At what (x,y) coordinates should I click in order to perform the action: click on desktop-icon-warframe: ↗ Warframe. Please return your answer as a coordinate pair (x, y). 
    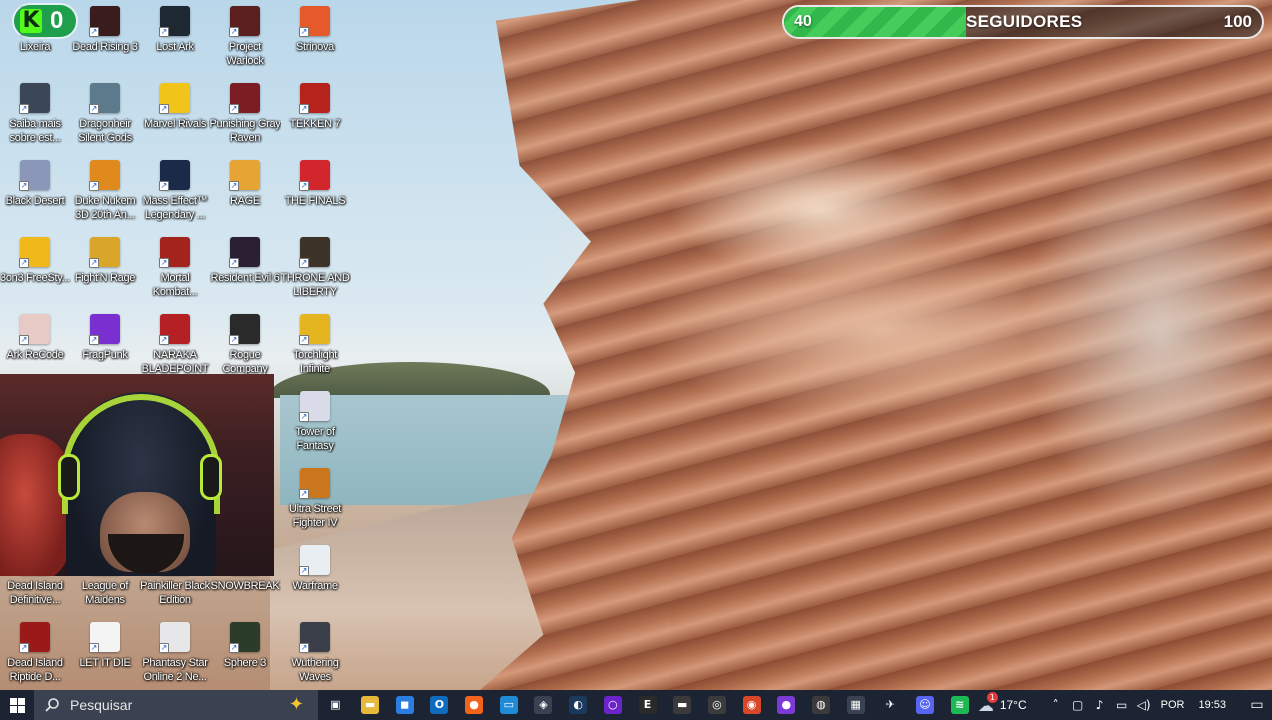
    Looking at the image, I should click on (315, 575).